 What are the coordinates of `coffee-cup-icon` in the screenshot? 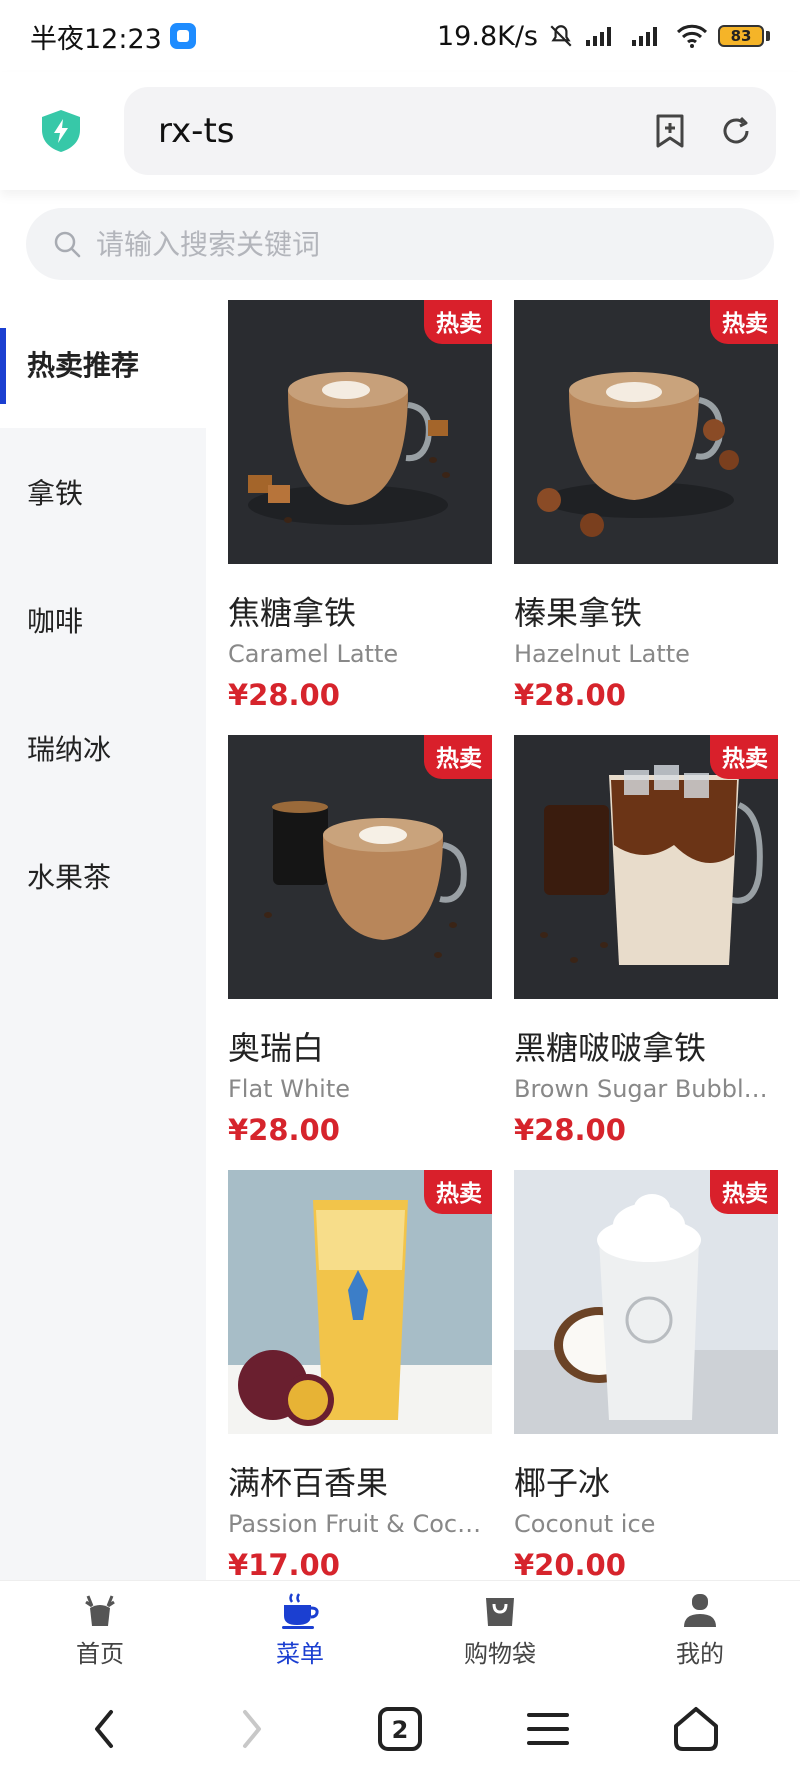 It's located at (300, 1611).